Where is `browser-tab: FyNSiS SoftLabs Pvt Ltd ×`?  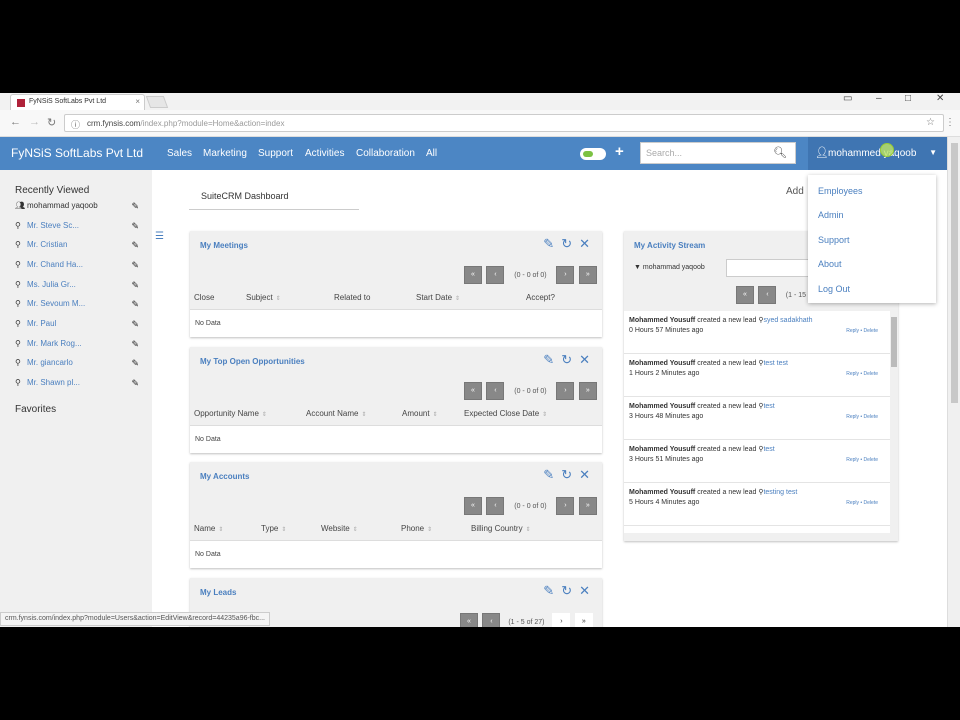
browser-tab: FyNSiS SoftLabs Pvt Ltd × is located at coordinates (77, 102).